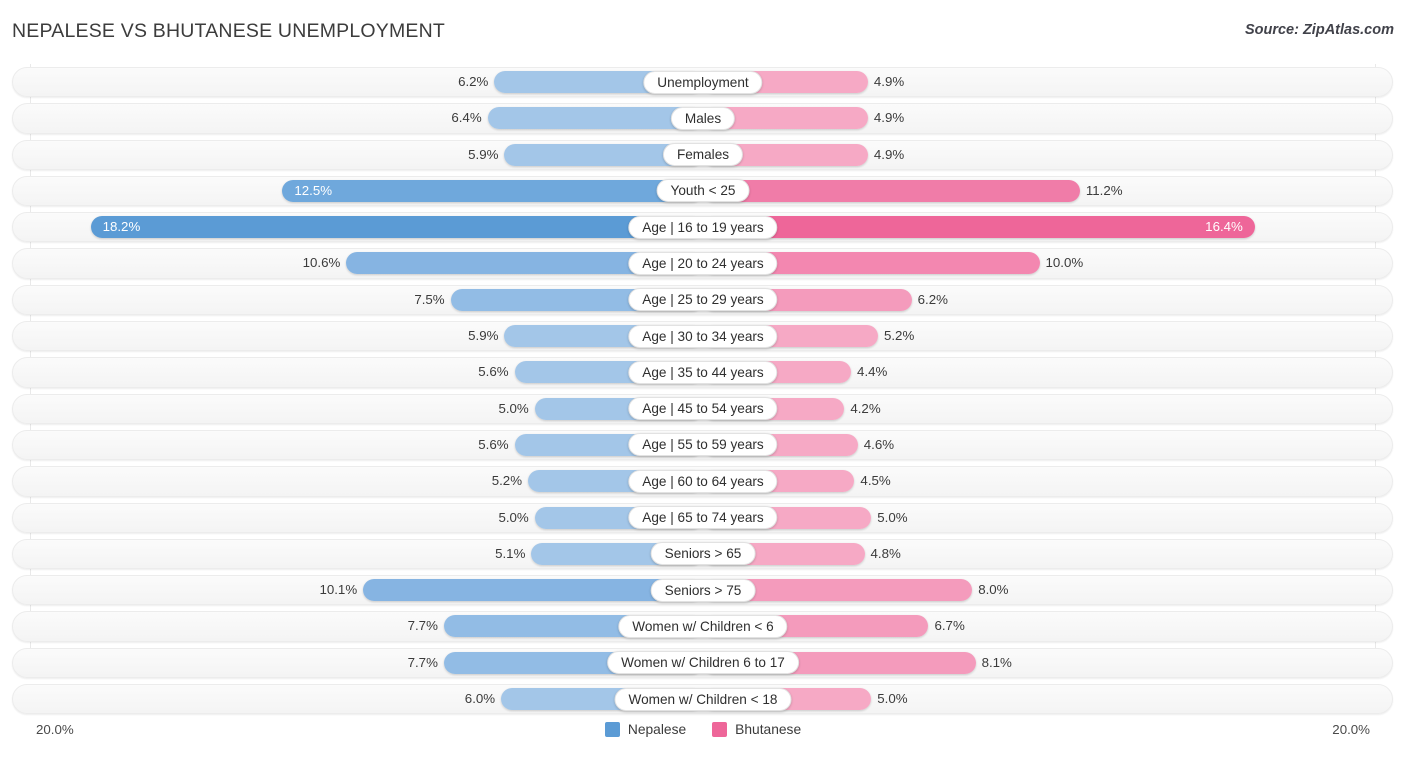  Describe the element at coordinates (466, 118) in the screenshot. I see `value-label-nepalese: 6.4%` at that location.